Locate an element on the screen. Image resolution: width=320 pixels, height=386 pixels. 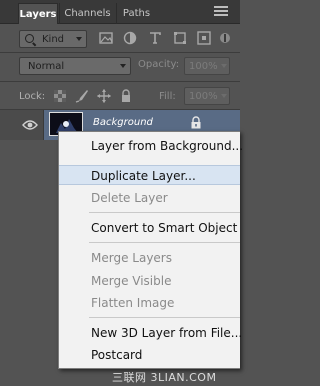
filter-kind-dropdown: Kind is located at coordinates (53, 39).